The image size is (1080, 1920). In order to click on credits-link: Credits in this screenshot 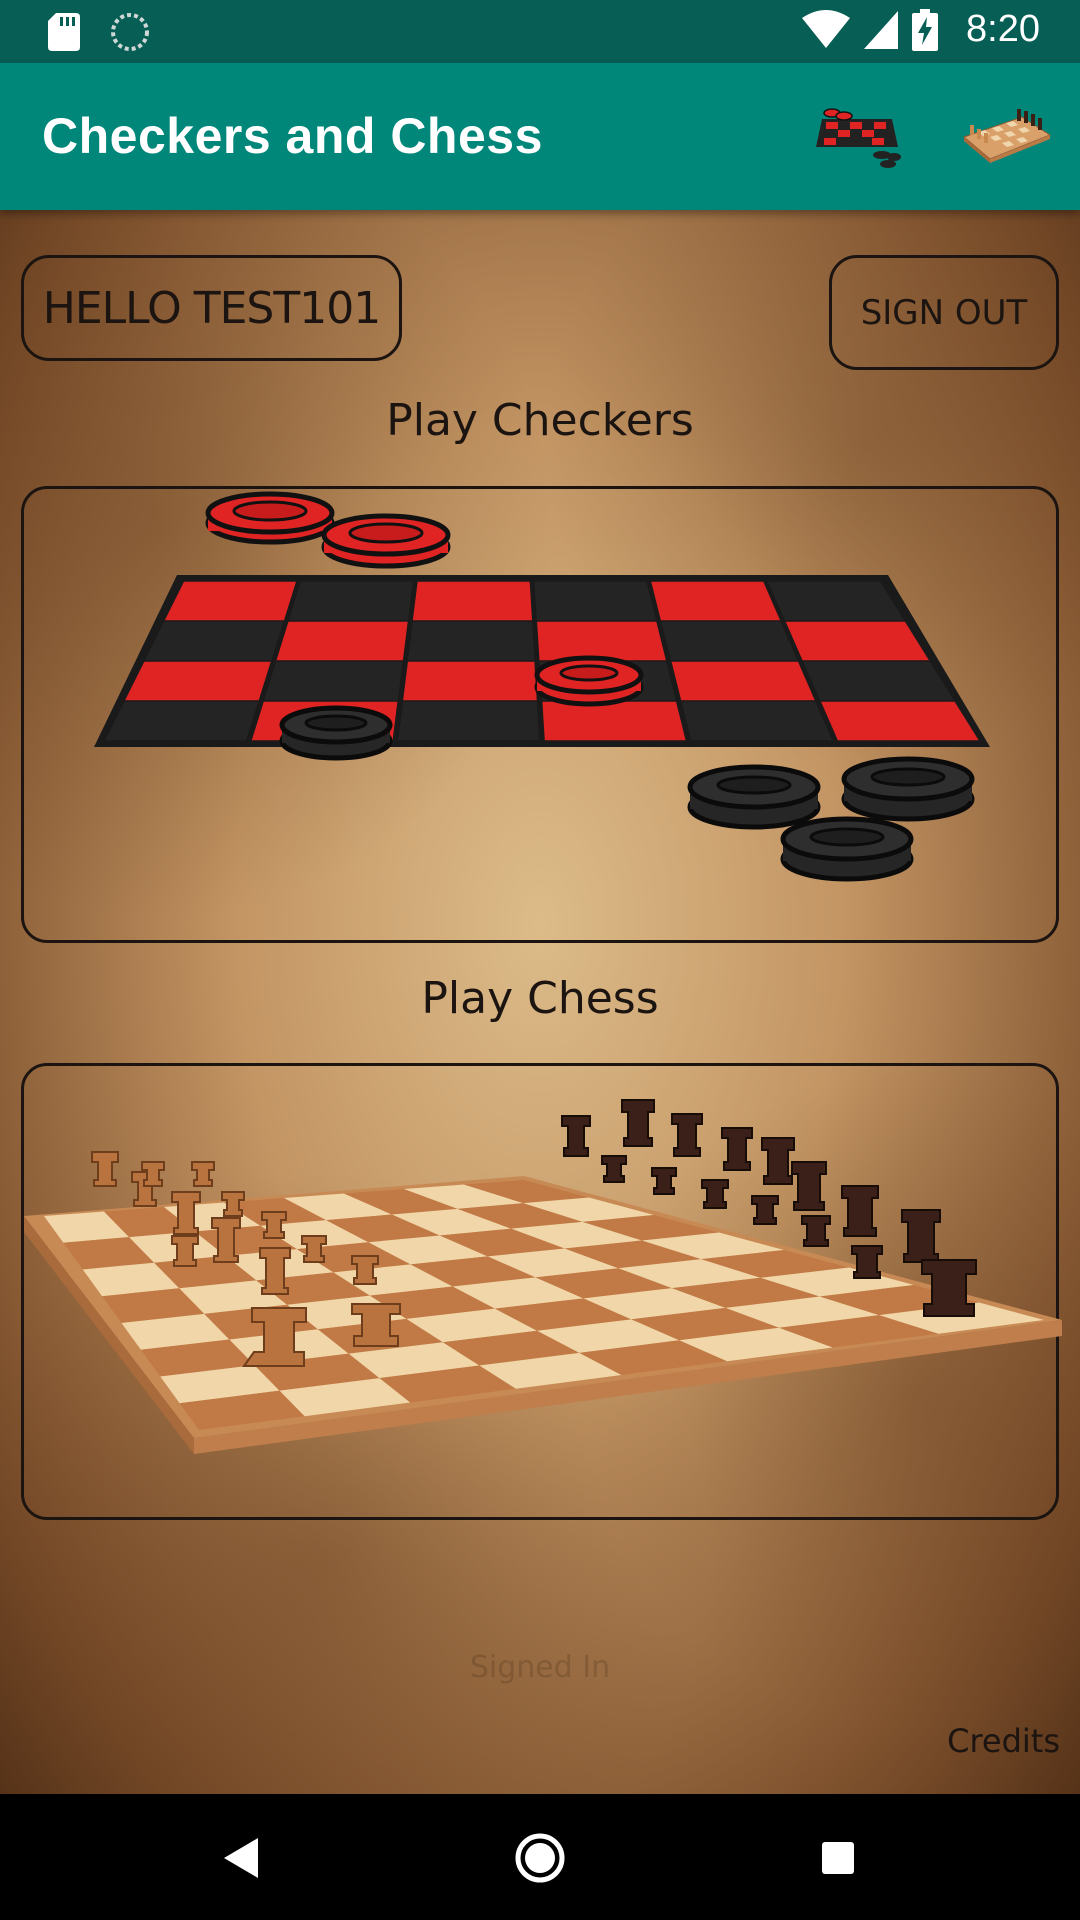, I will do `click(1003, 1741)`.